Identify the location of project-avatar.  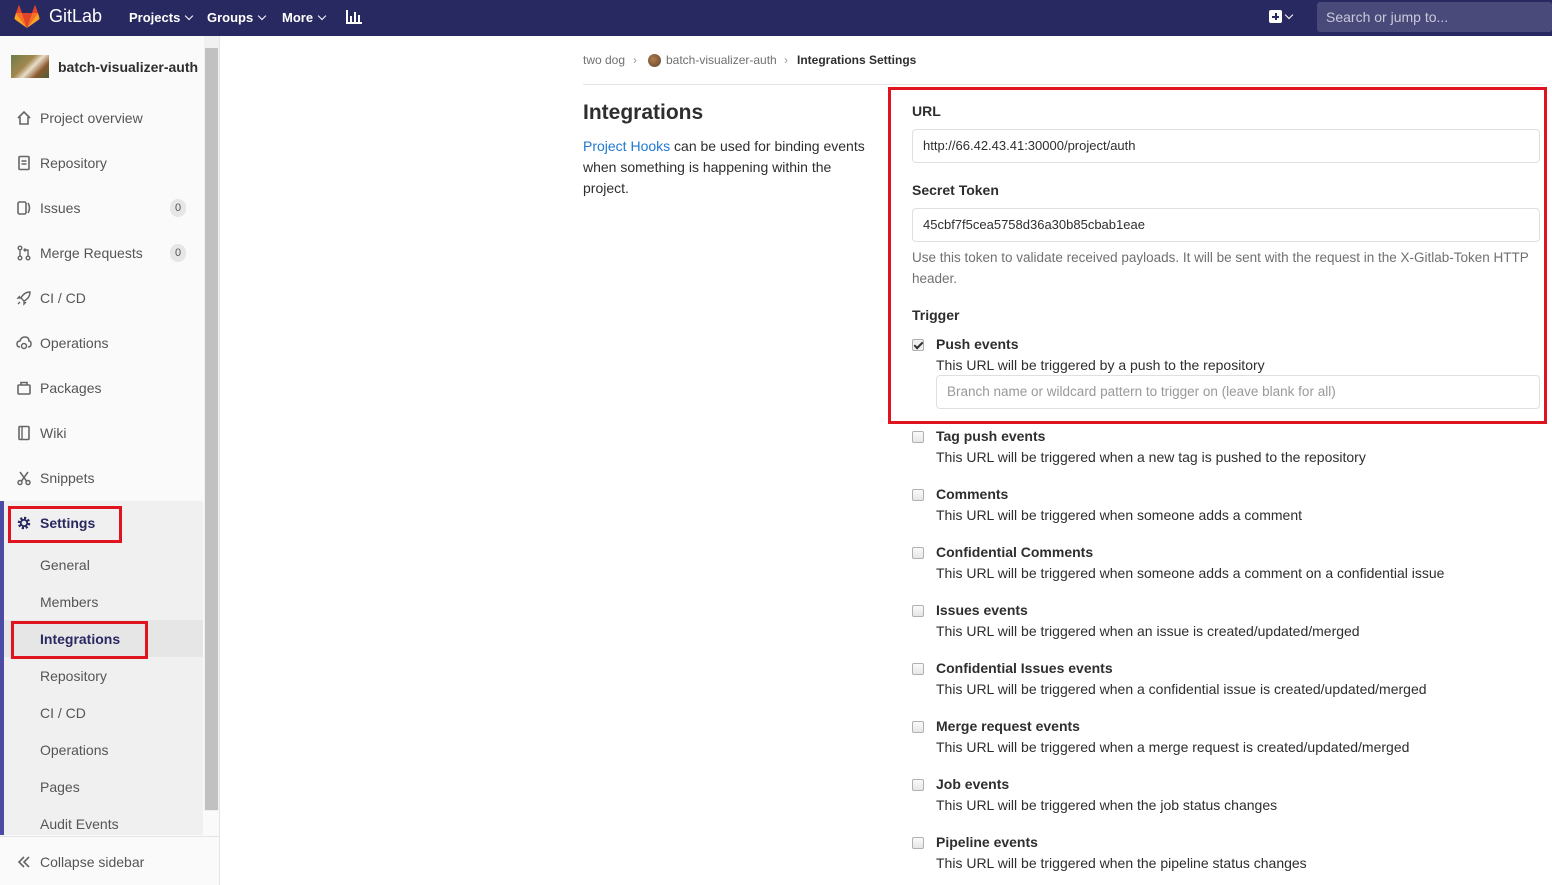
(30, 66).